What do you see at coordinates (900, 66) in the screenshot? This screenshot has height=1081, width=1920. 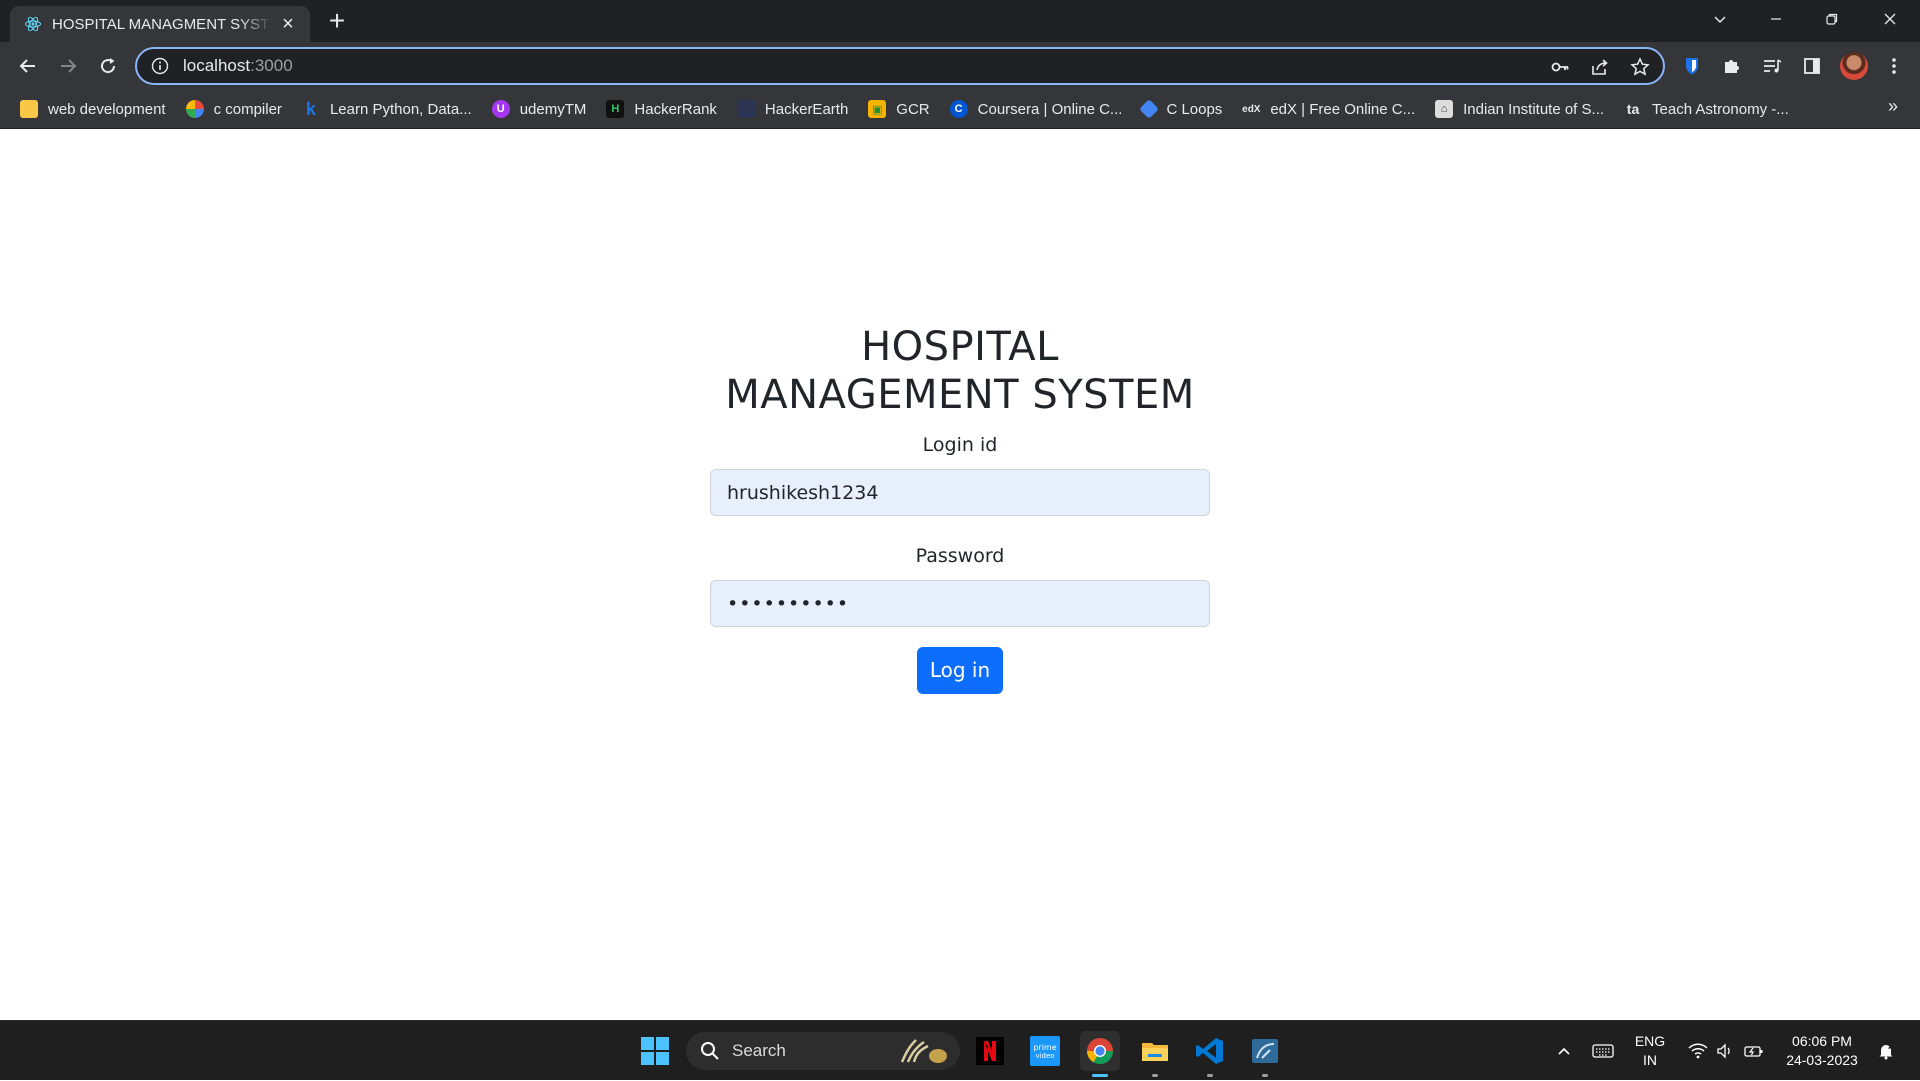 I see `address-bar: localhost:3000` at bounding box center [900, 66].